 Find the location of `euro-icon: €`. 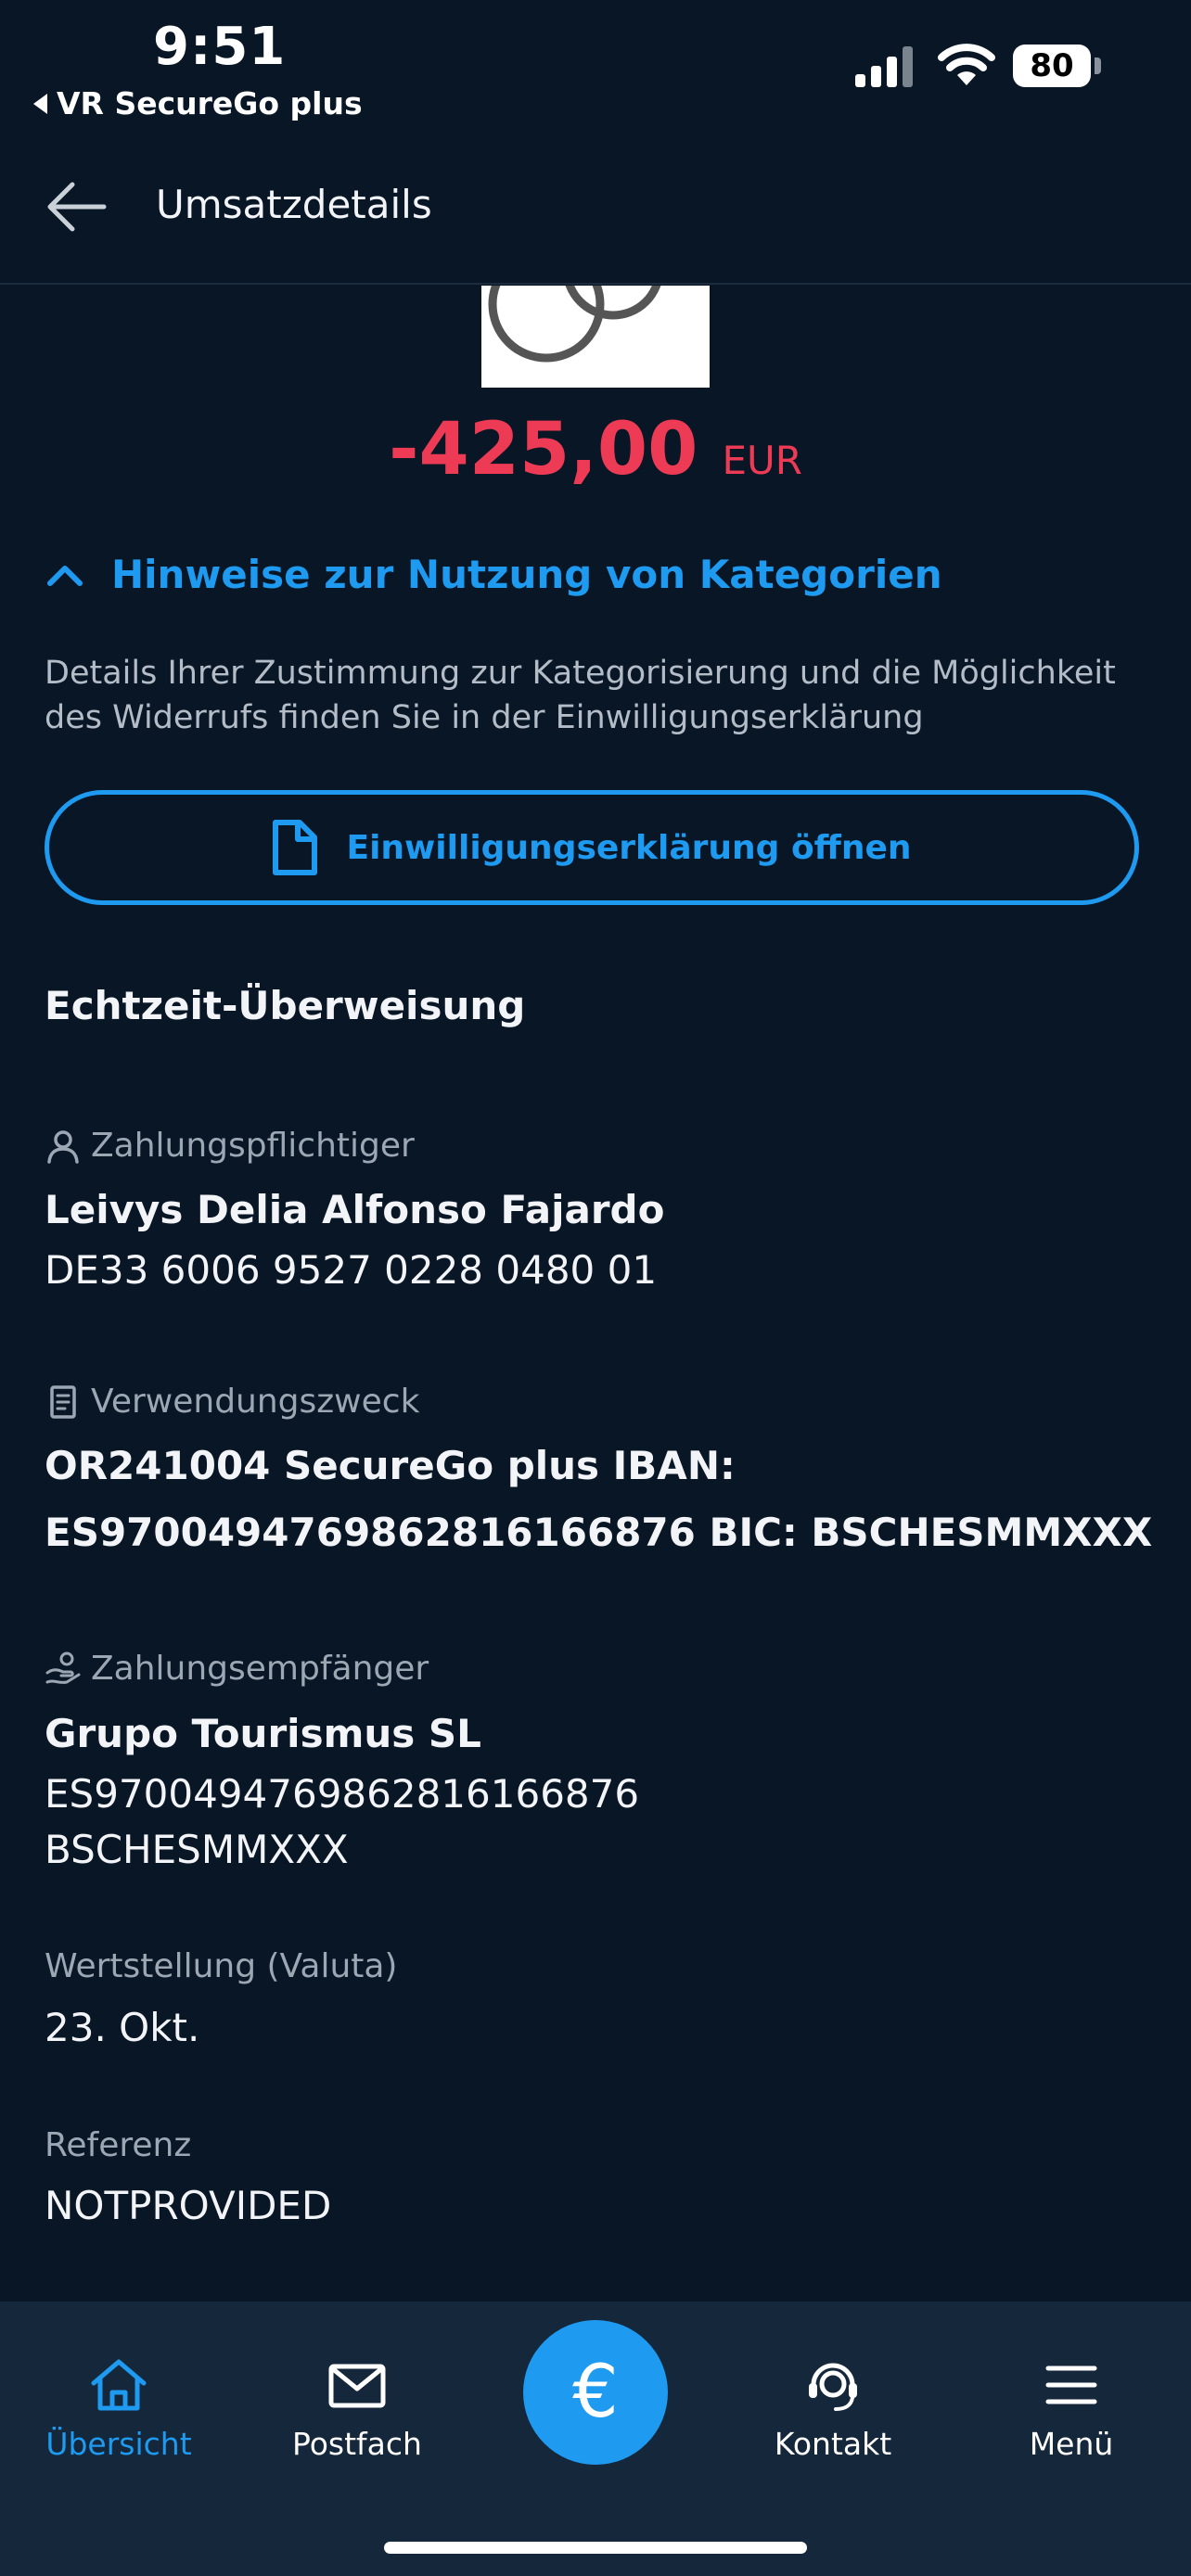

euro-icon: € is located at coordinates (595, 2393).